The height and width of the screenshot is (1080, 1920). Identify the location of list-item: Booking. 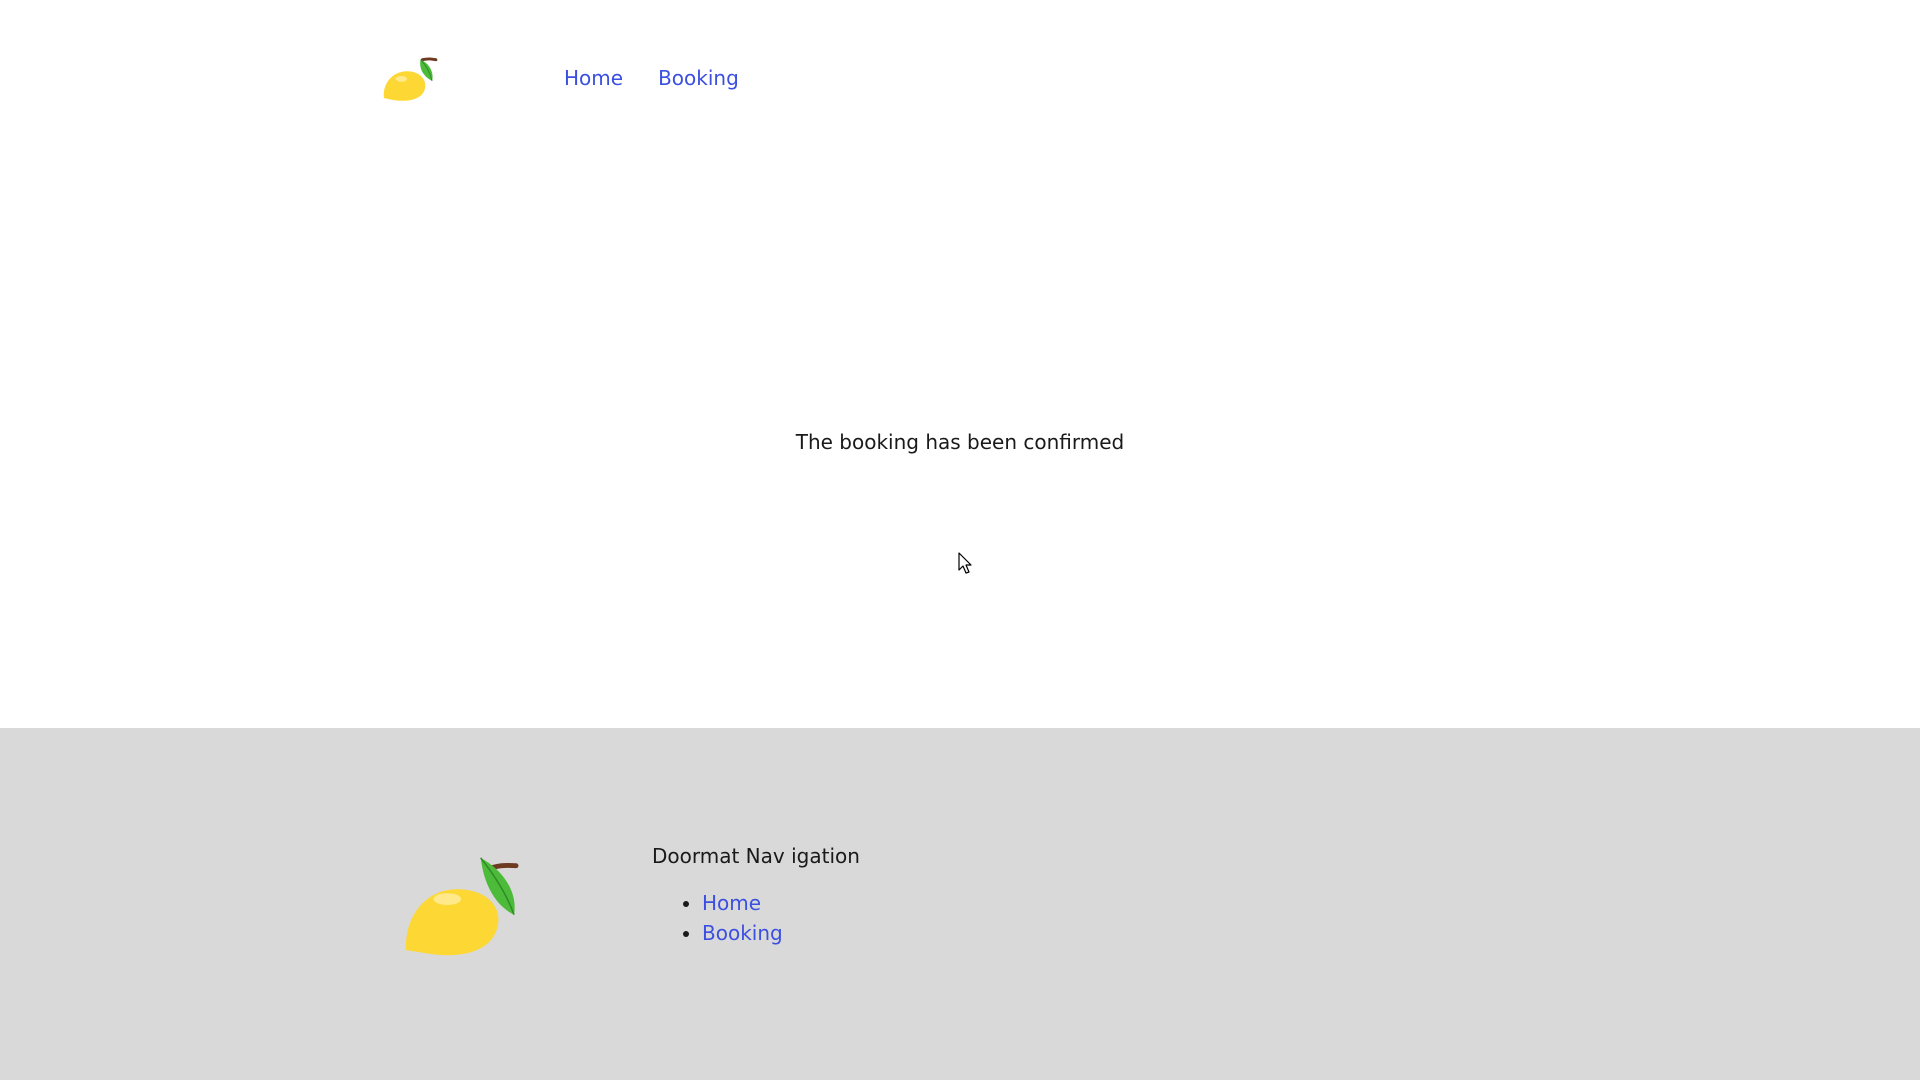
(781, 933).